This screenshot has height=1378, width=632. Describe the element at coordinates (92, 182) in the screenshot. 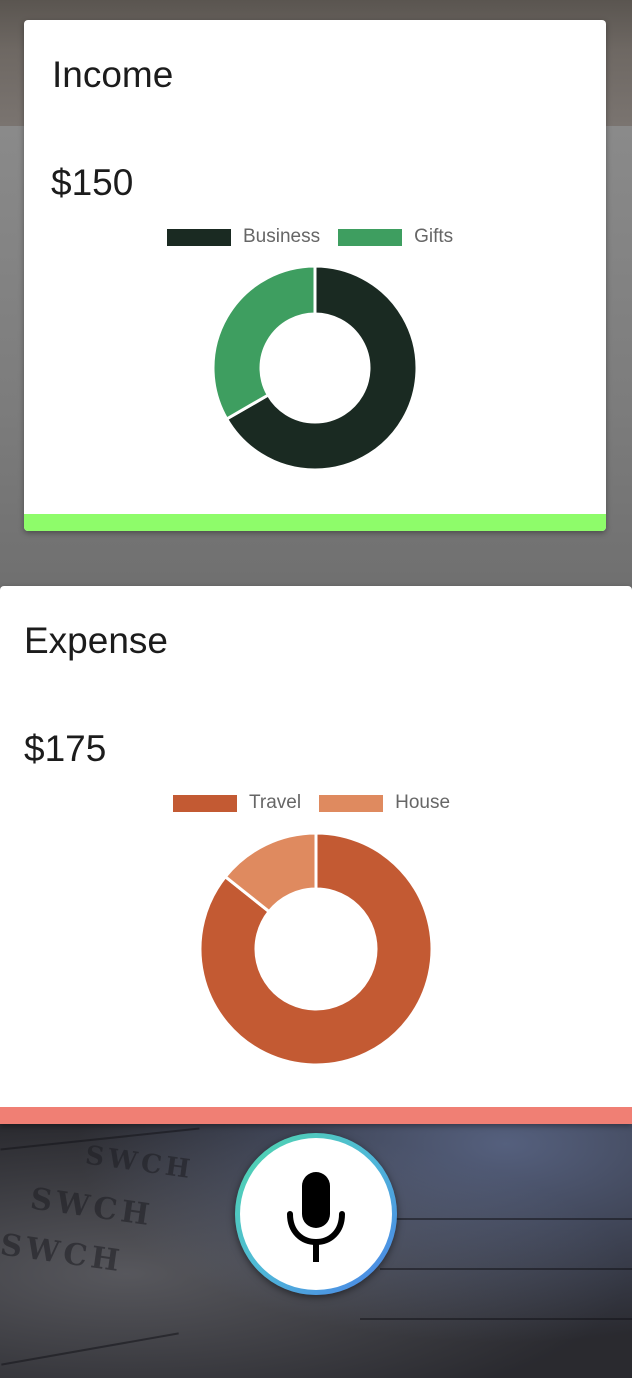

I see `income-amount: $150` at that location.